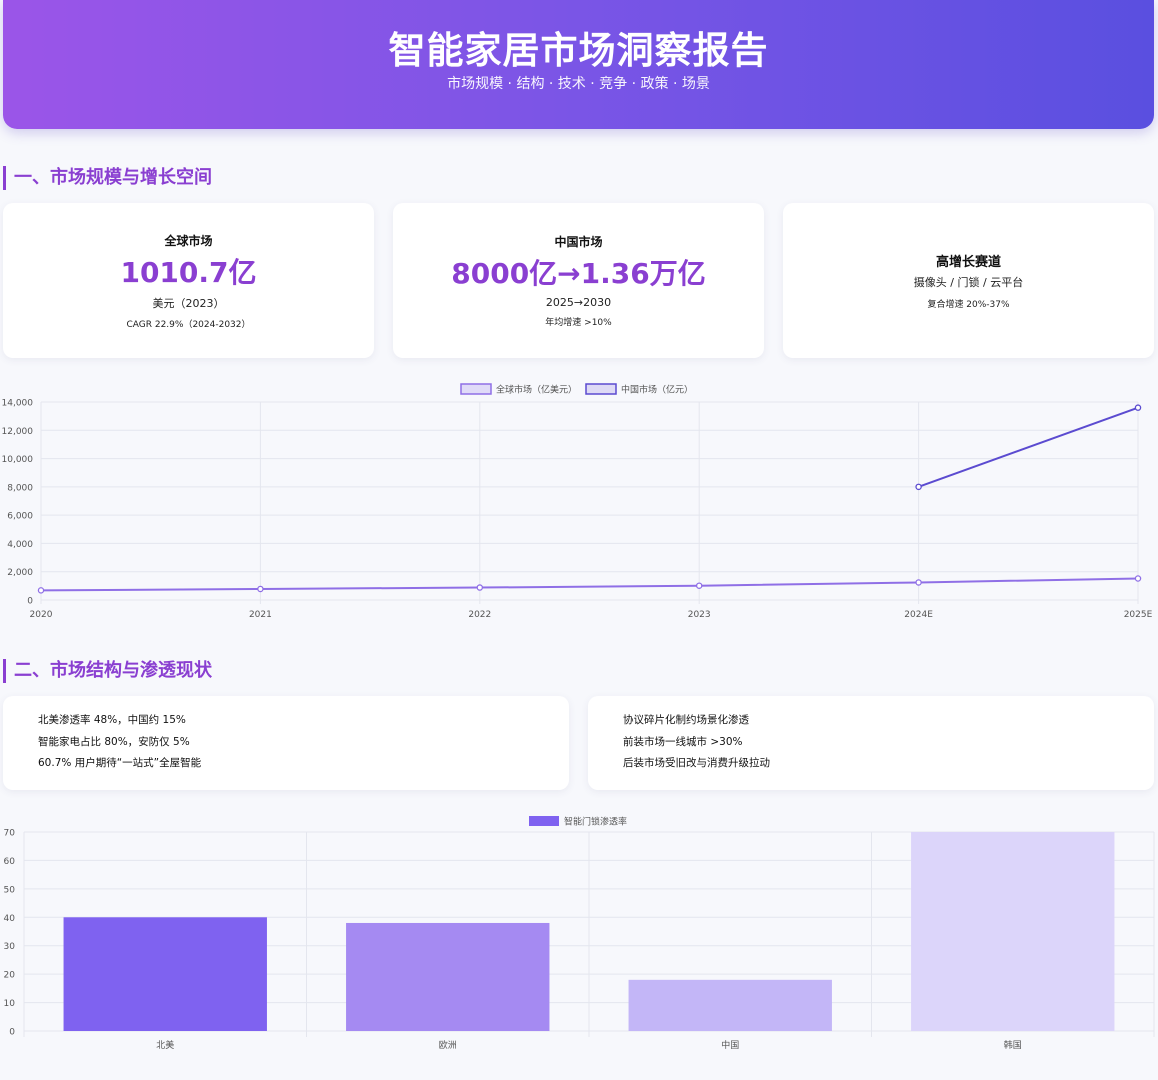 The width and height of the screenshot is (1158, 1080). Describe the element at coordinates (120, 763) in the screenshot. I see `list-item: 60.7% 用户期待“一站式”全屋智能` at that location.